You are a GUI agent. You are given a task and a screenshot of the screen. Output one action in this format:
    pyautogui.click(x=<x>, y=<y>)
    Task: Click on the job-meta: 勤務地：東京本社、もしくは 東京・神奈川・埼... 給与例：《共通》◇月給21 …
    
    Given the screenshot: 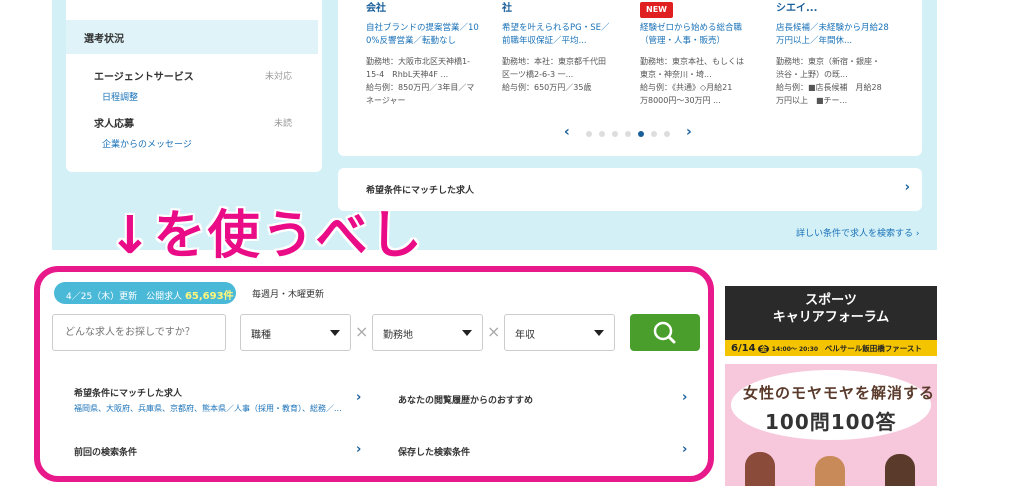 What is the action you would take?
    pyautogui.click(x=692, y=81)
    